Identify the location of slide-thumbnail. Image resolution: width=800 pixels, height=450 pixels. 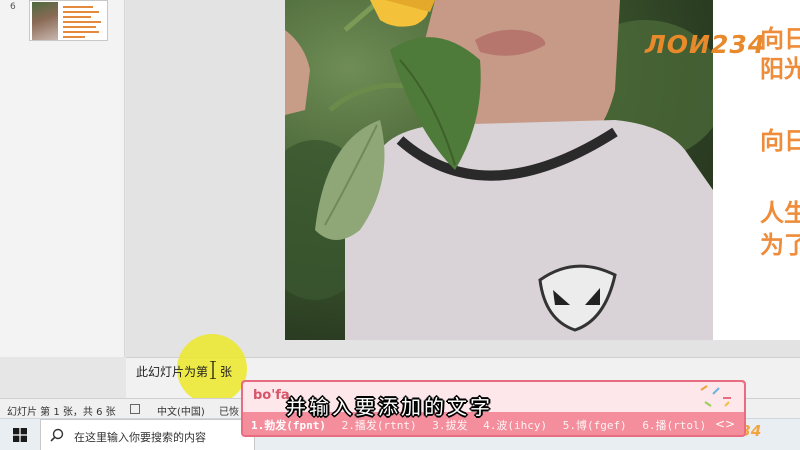
(68, 20).